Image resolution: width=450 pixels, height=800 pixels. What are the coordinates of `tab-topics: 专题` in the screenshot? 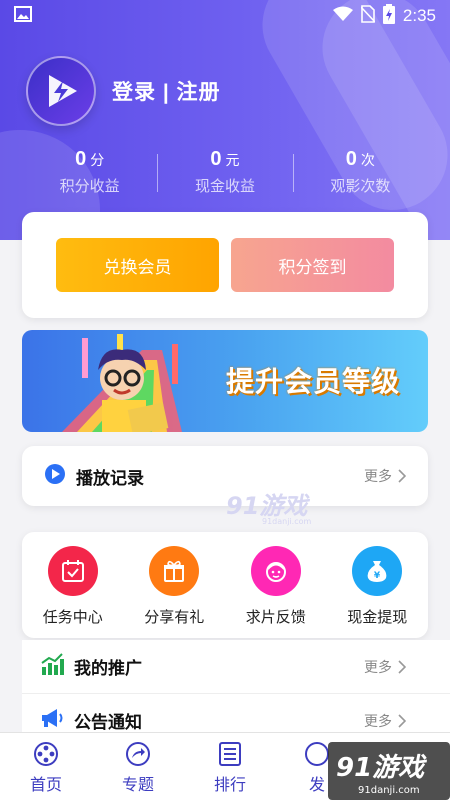 It's located at (138, 766).